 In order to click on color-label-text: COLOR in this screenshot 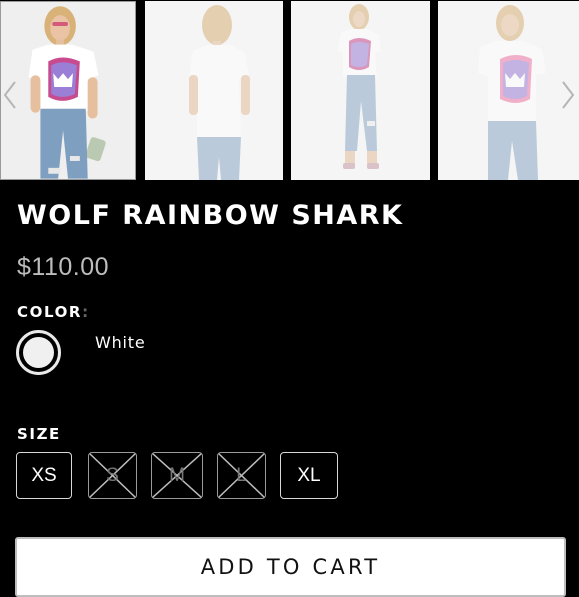, I will do `click(50, 312)`.